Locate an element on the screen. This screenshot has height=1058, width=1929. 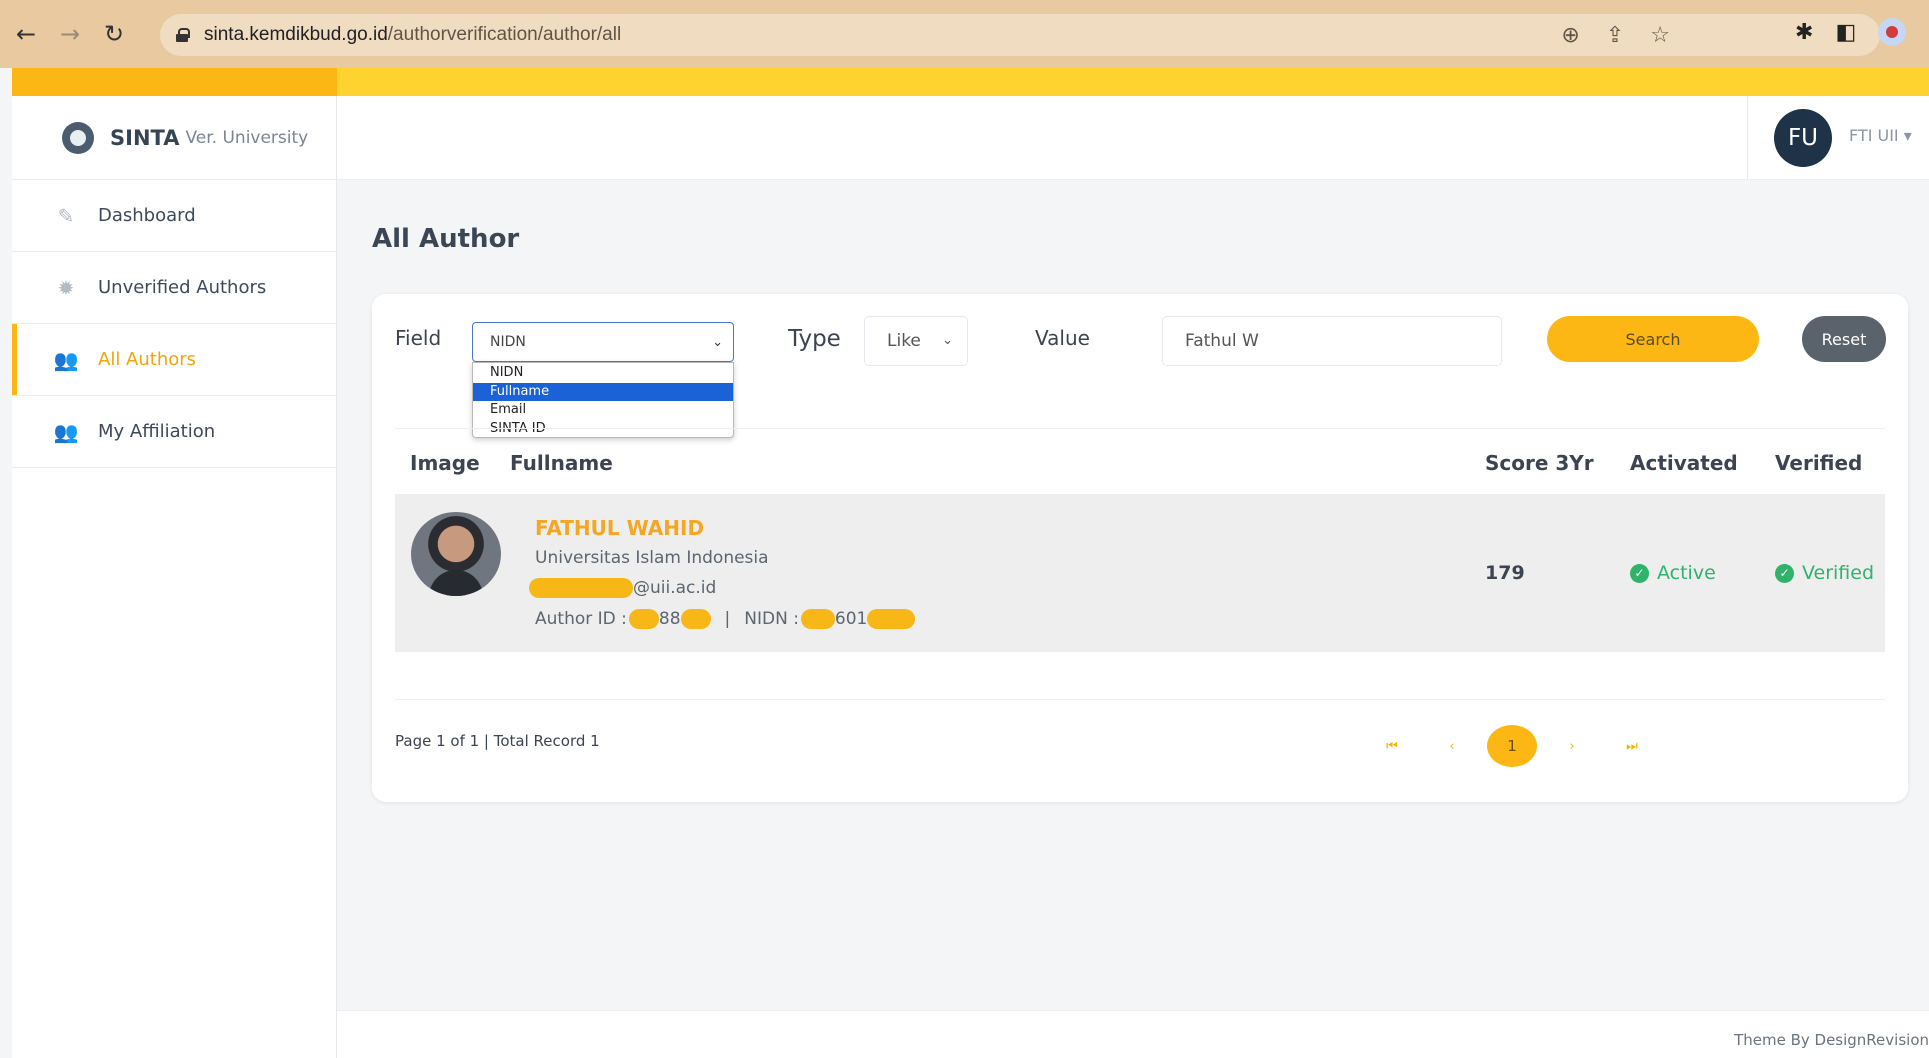
brand-name: SINTA is located at coordinates (145, 137).